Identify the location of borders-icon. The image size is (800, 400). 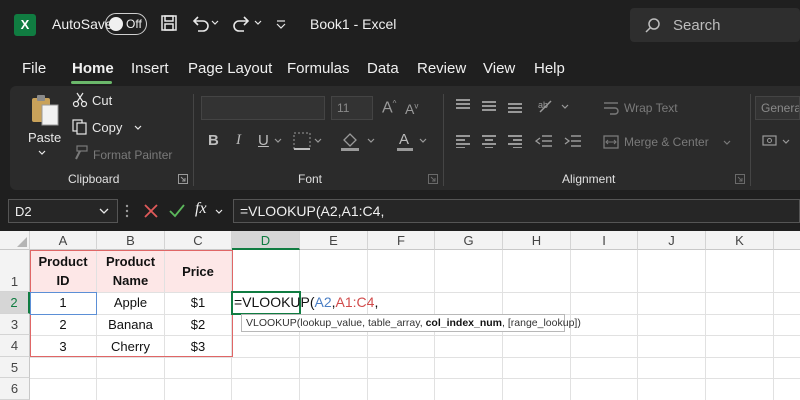
(302, 141).